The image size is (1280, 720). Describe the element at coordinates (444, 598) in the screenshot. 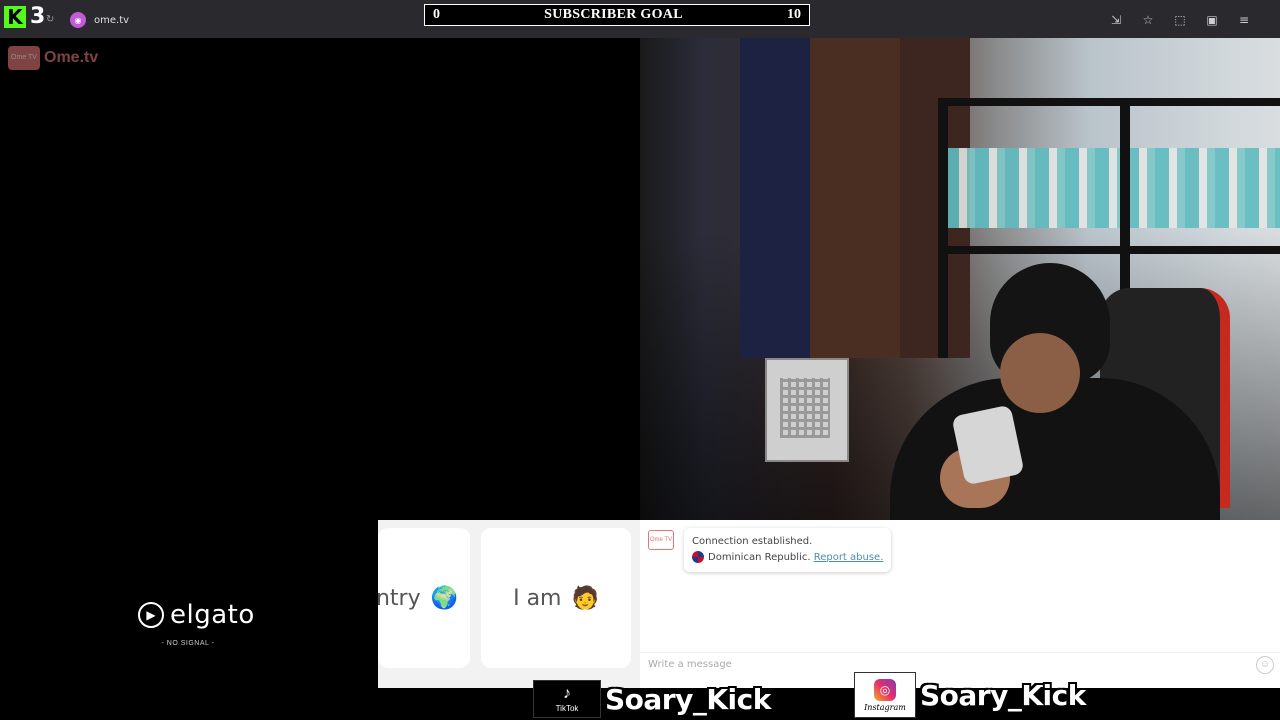

I see `globe-icon: 🌍` at that location.